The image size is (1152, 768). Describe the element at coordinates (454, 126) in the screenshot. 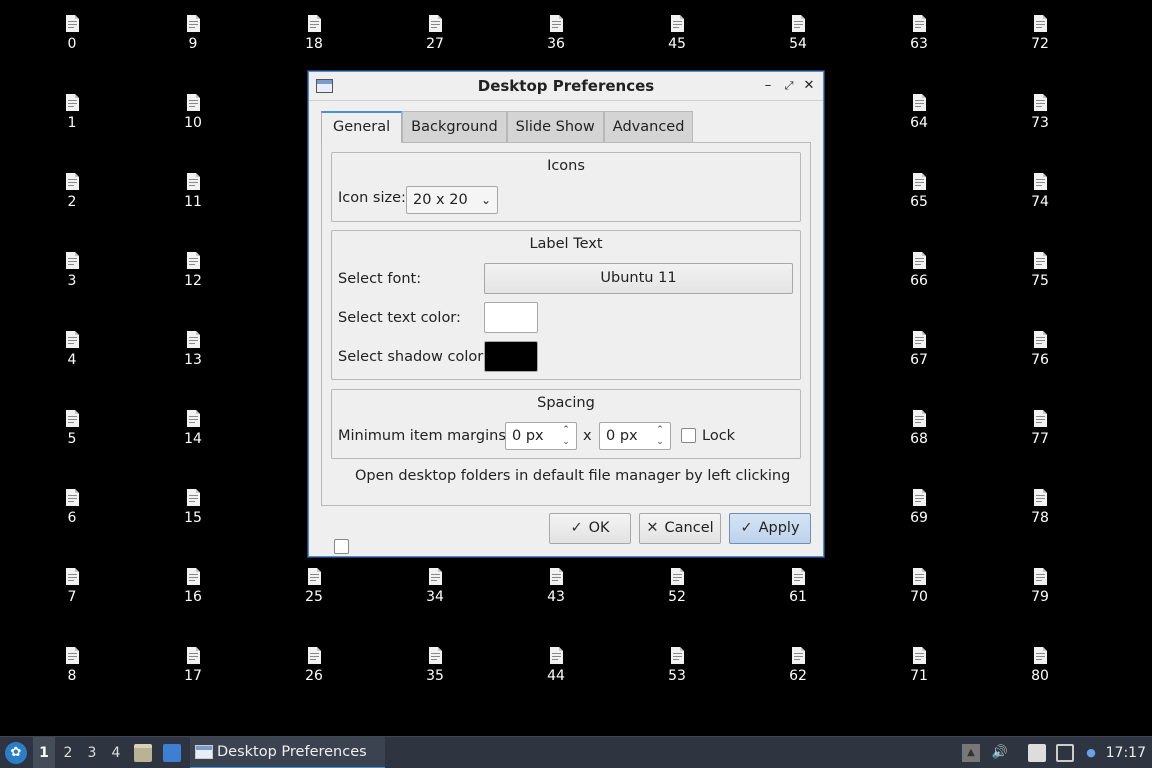

I see `tab-background: Background` at that location.